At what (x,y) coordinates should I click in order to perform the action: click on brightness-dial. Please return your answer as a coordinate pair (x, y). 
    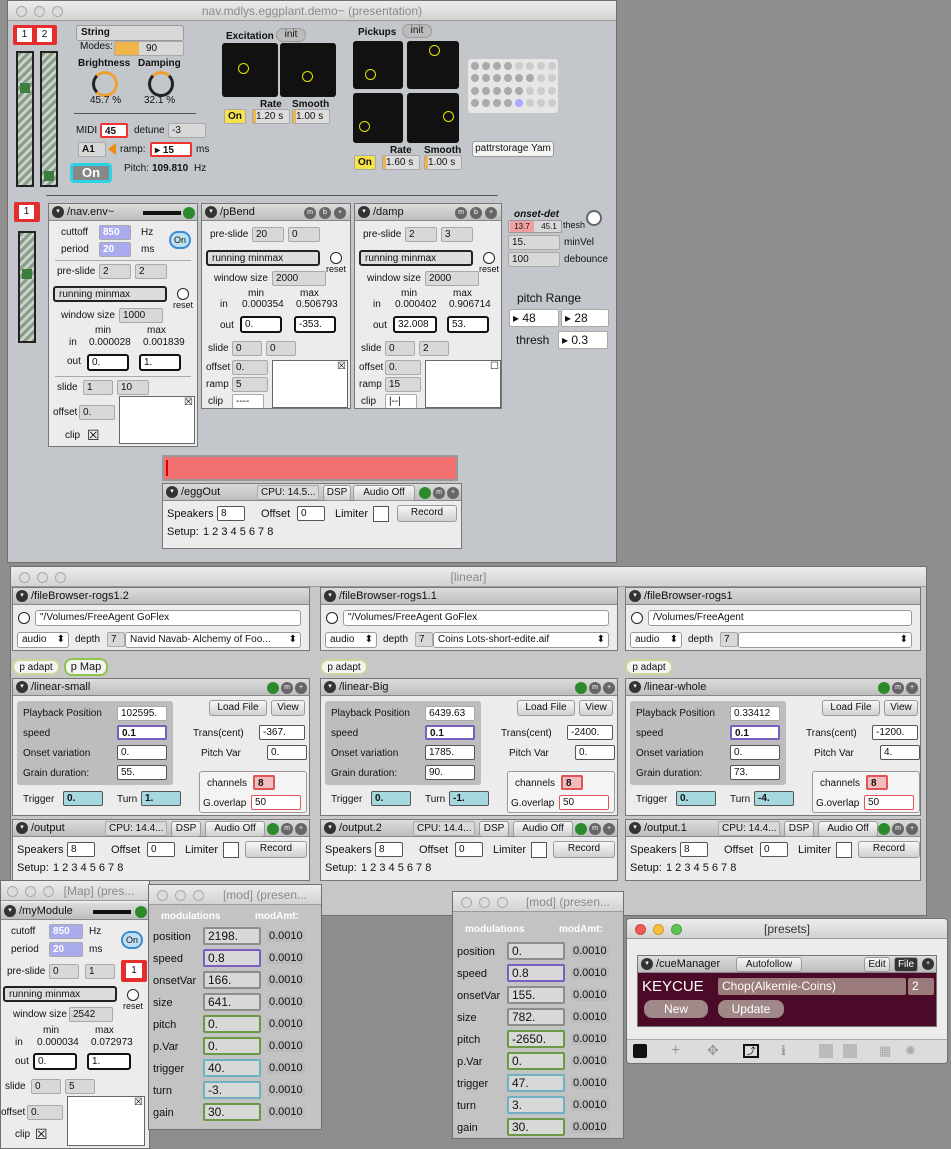
    Looking at the image, I should click on (105, 84).